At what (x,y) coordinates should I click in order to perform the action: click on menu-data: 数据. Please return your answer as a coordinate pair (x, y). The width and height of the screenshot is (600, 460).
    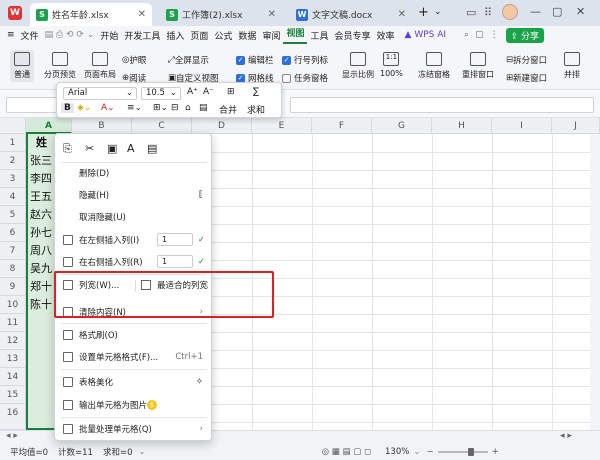
    Looking at the image, I should click on (247, 35).